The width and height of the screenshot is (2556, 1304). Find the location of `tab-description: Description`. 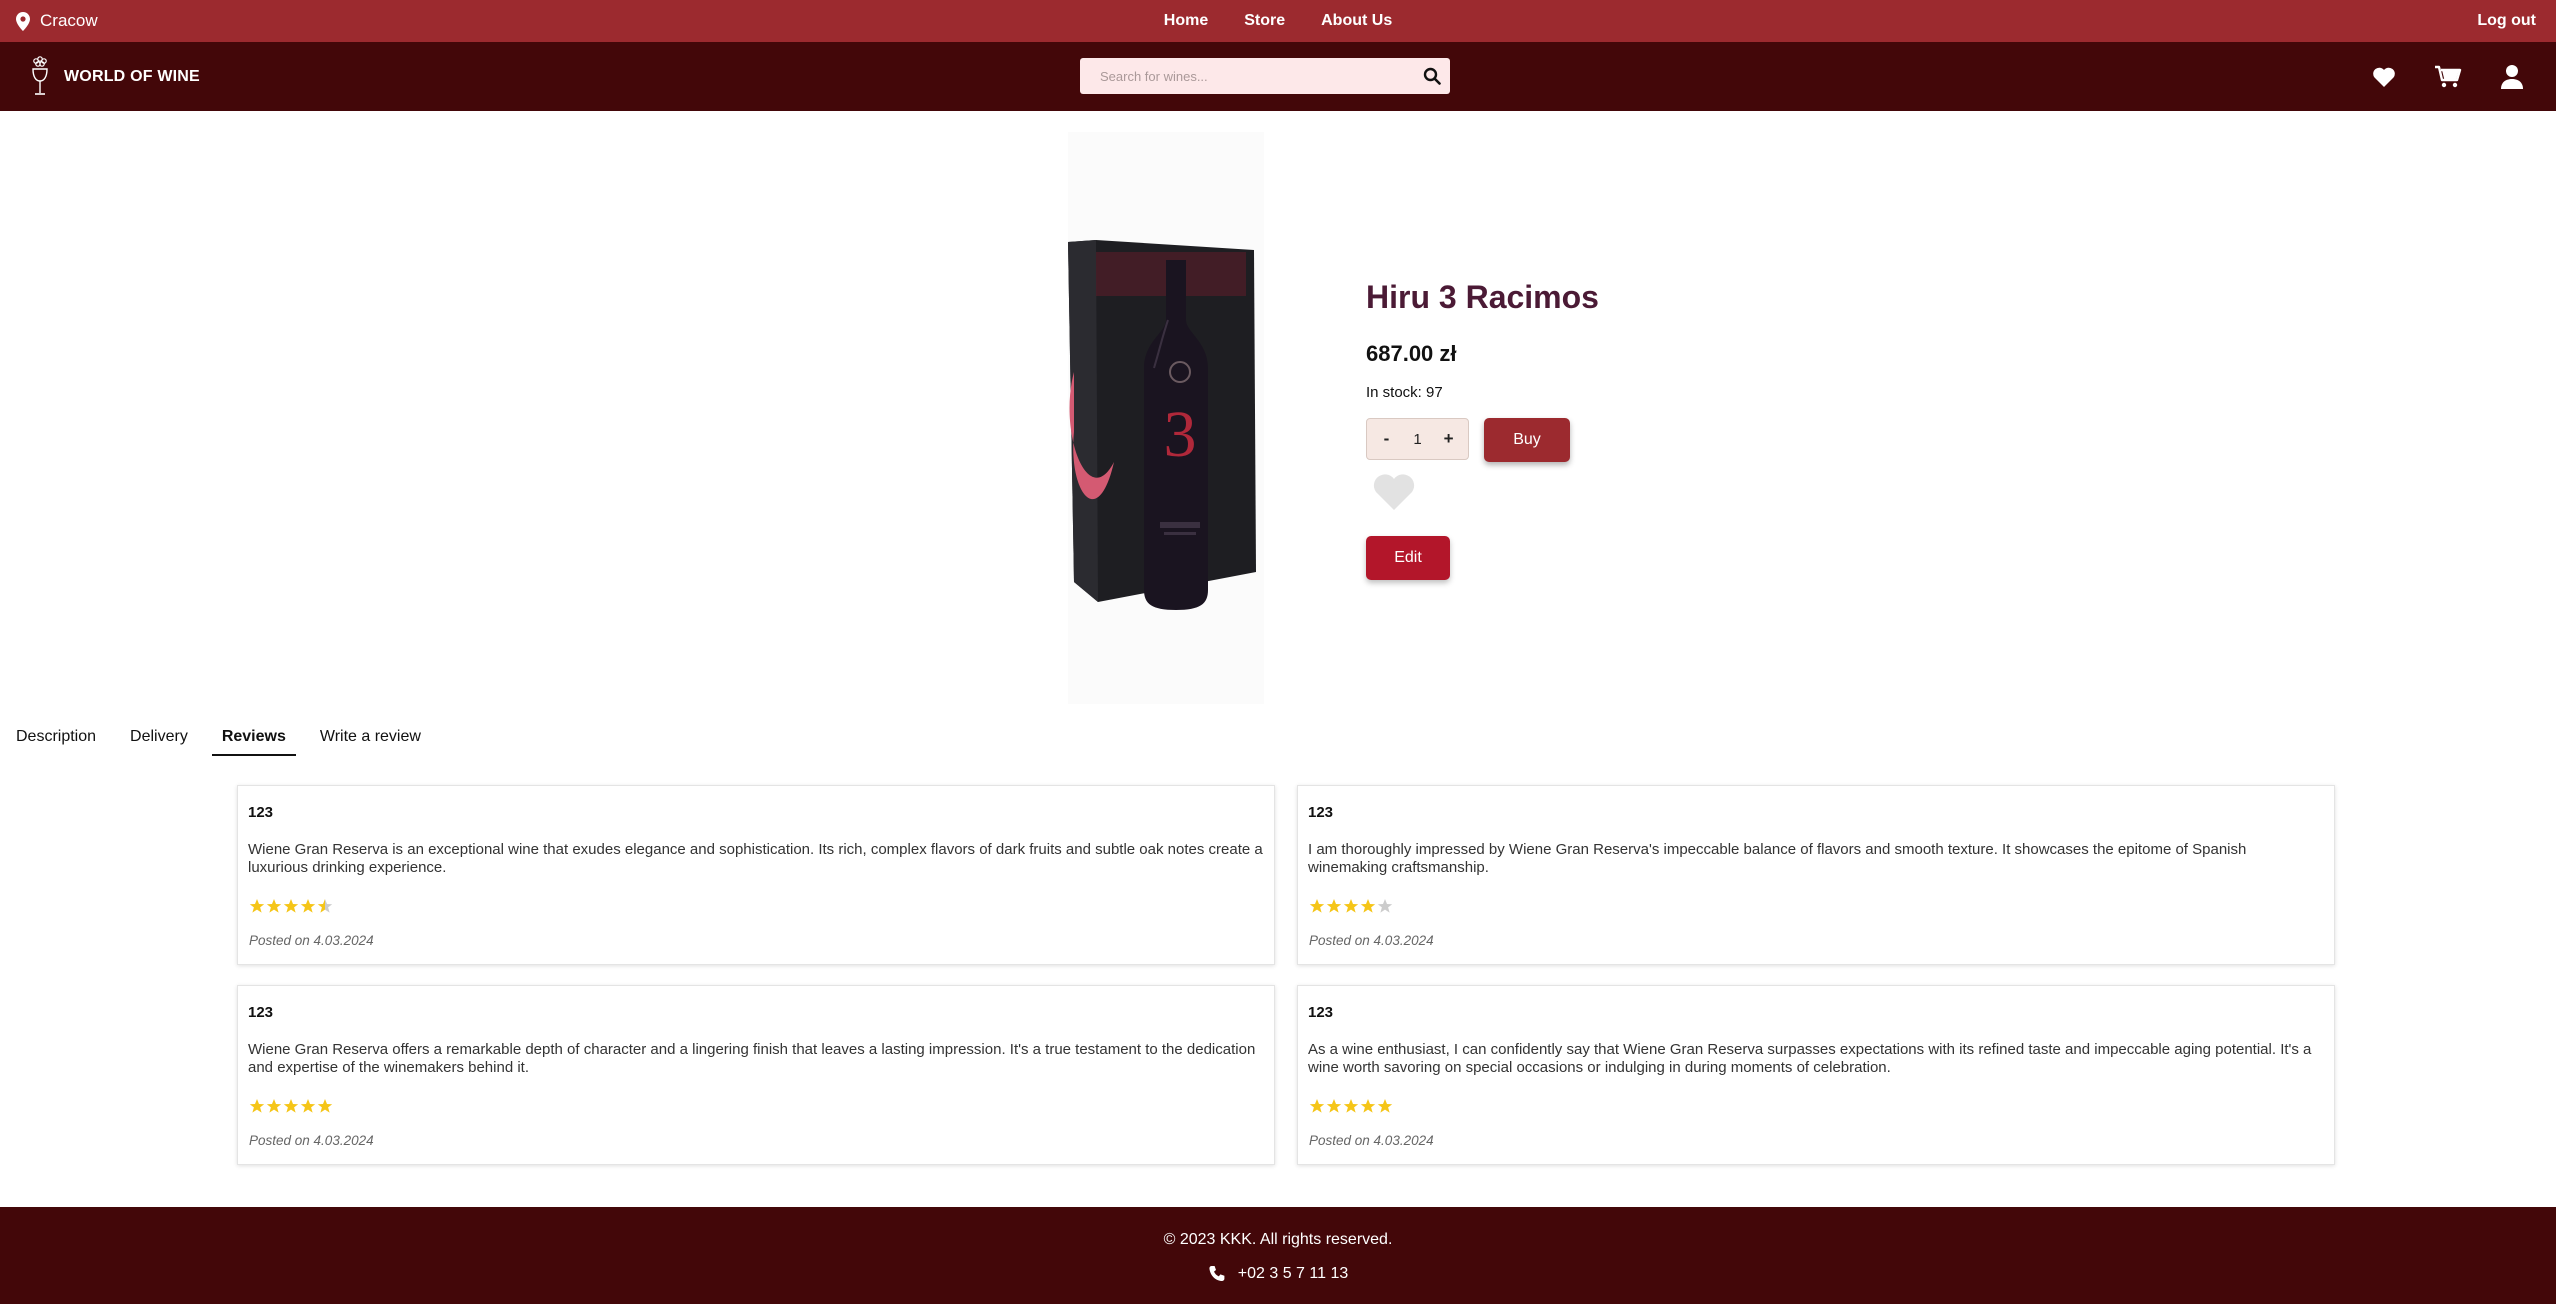

tab-description: Description is located at coordinates (56, 739).